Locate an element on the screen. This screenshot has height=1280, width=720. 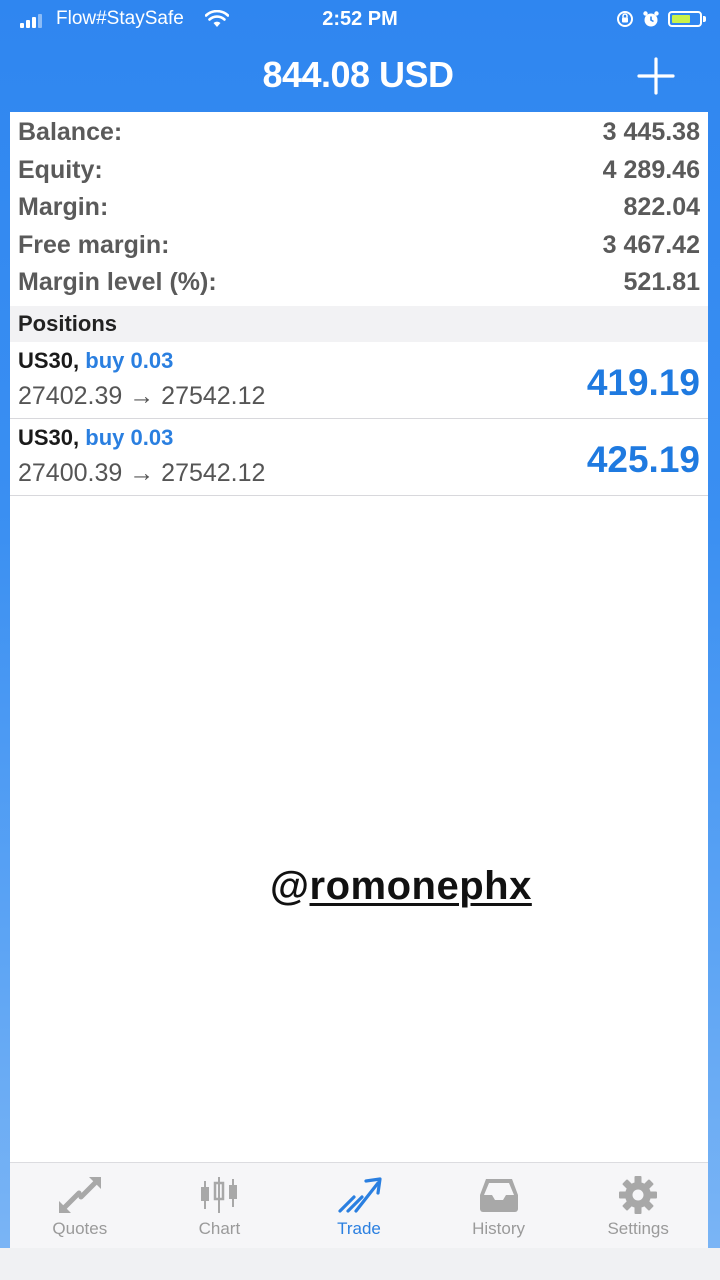
tab-label: Settings is located at coordinates (638, 1228).